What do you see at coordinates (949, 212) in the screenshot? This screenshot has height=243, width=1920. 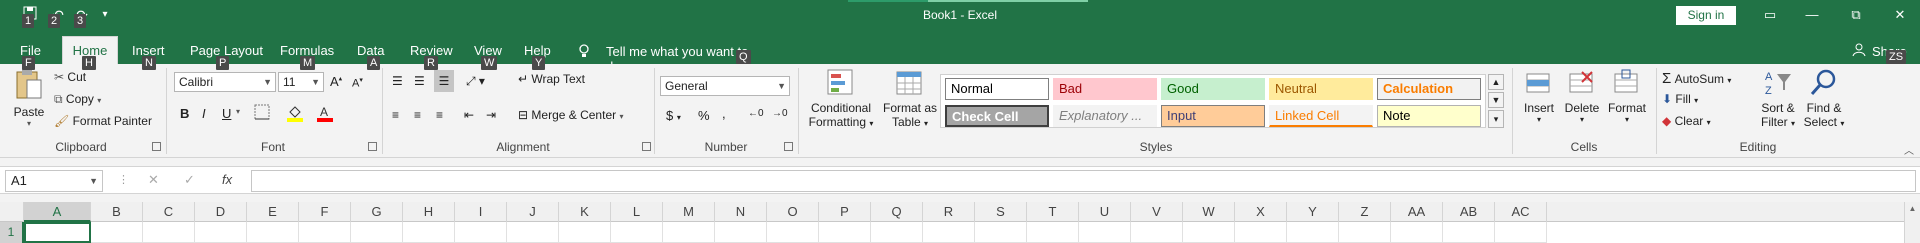 I see `column-header: R` at bounding box center [949, 212].